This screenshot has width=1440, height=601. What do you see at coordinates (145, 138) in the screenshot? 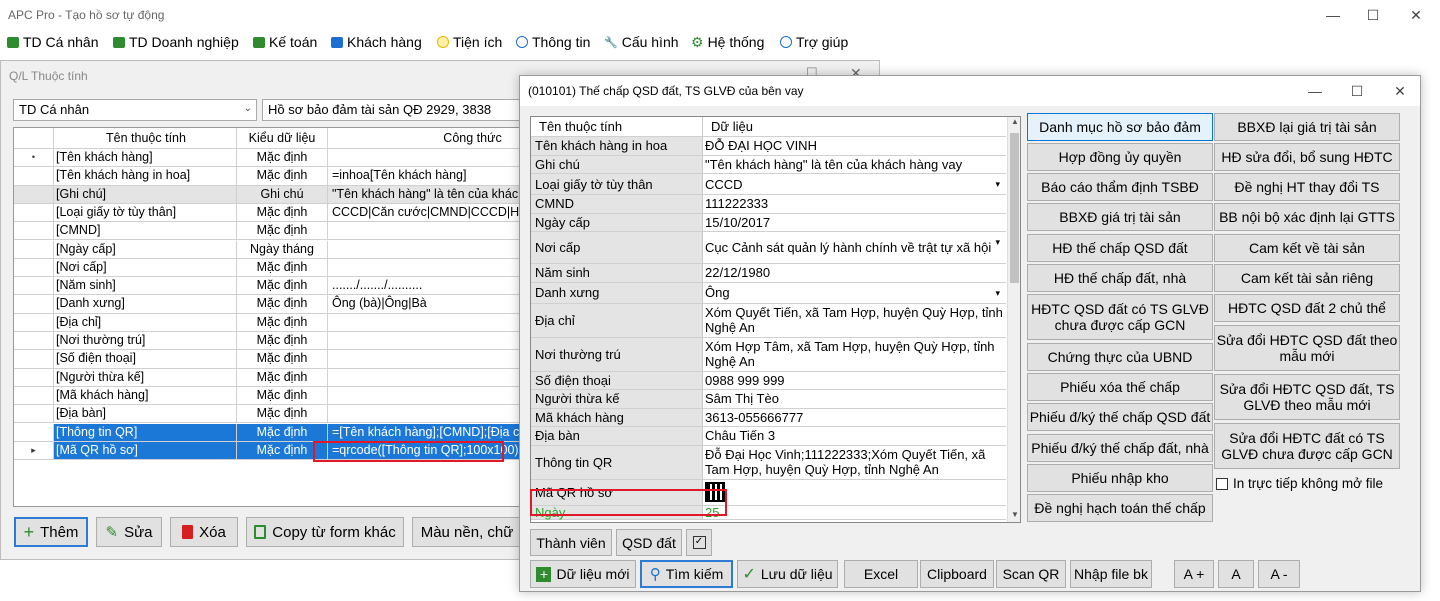
I see `column-header: Tên thuộc tính` at bounding box center [145, 138].